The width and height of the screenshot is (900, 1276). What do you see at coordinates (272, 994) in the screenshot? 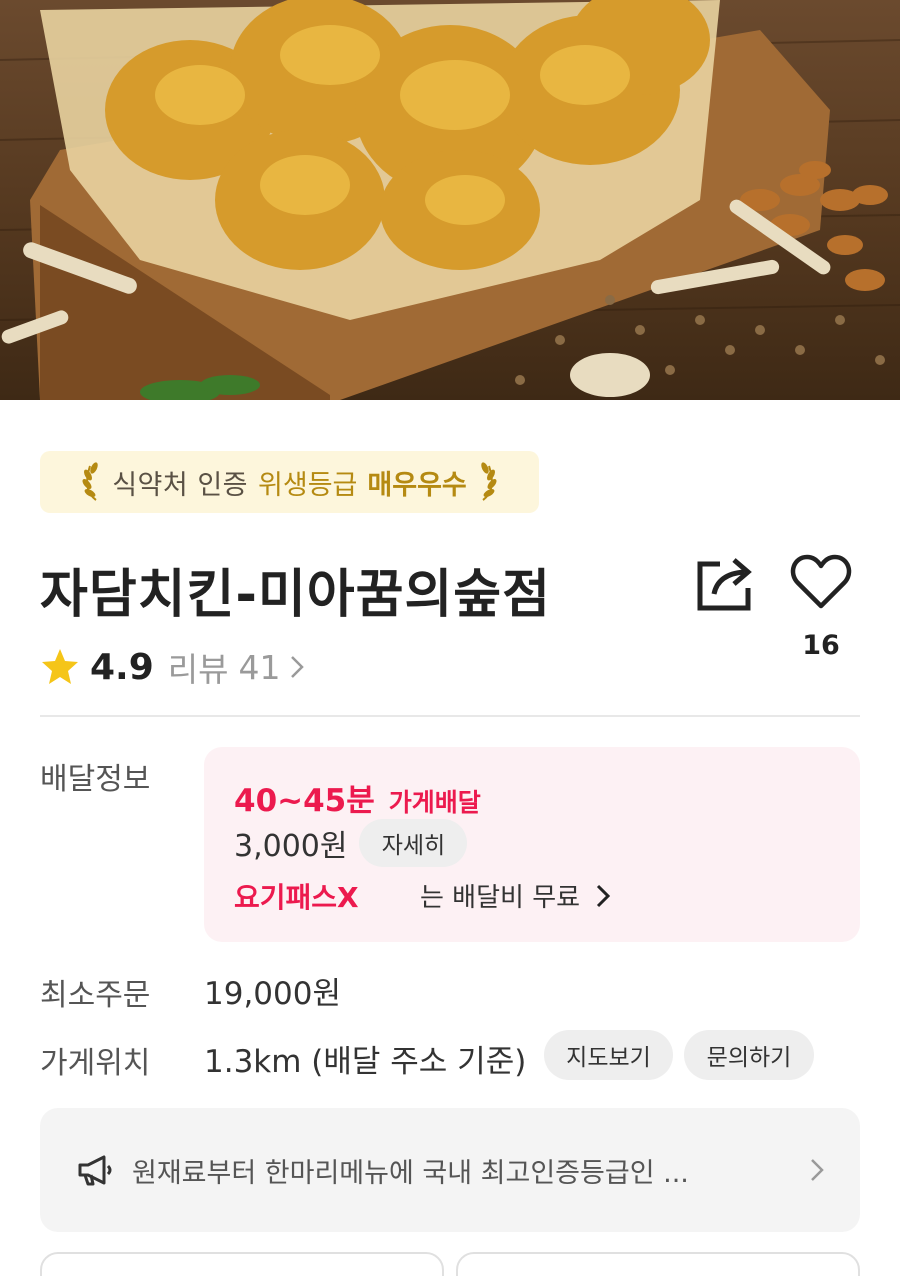
I see `min-order-value: 19,000원` at bounding box center [272, 994].